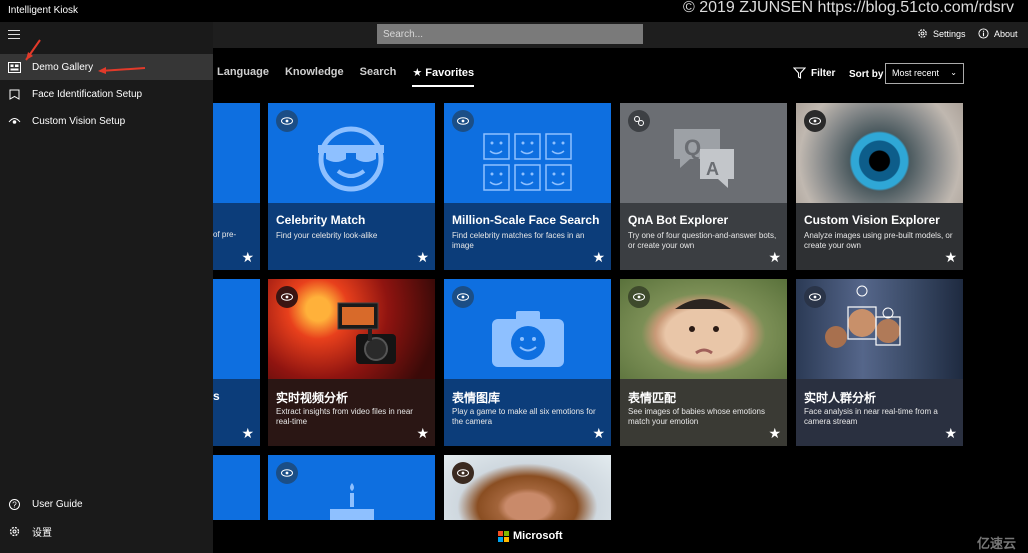 The image size is (1028, 553). What do you see at coordinates (87, 94) in the screenshot?
I see `nav-item-label: Face Identification Setup` at bounding box center [87, 94].